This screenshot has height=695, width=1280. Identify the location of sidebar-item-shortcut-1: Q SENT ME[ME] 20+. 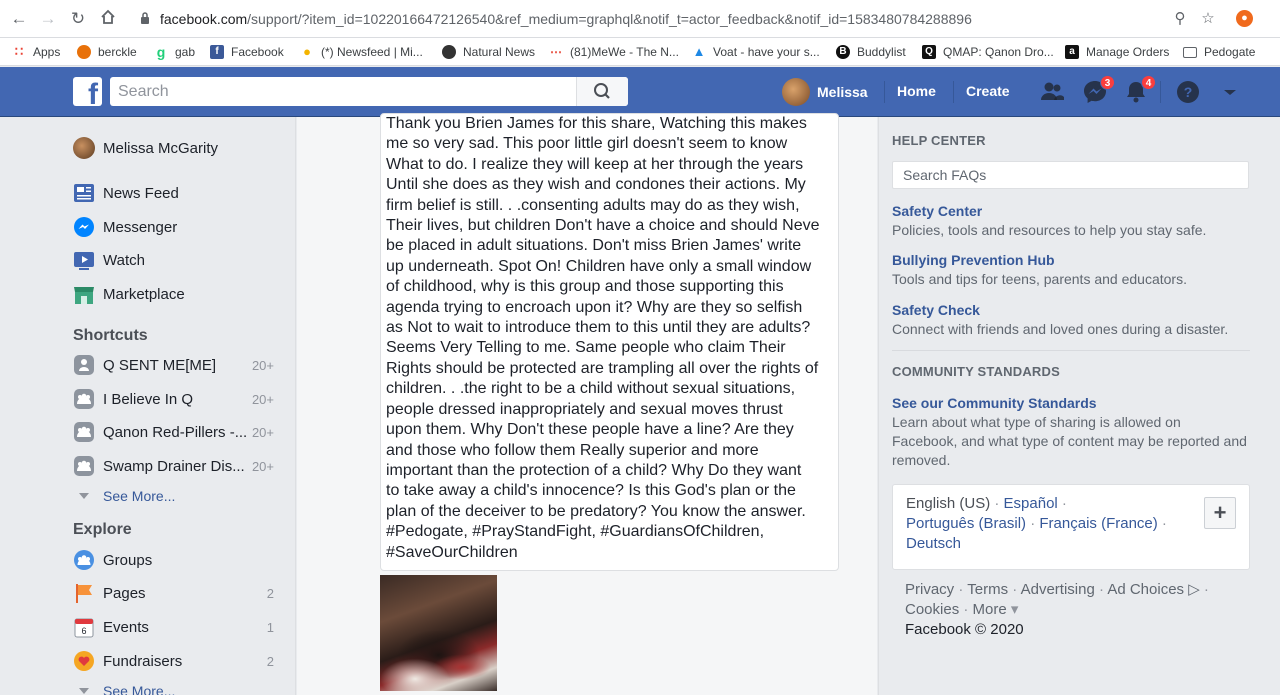
(178, 365).